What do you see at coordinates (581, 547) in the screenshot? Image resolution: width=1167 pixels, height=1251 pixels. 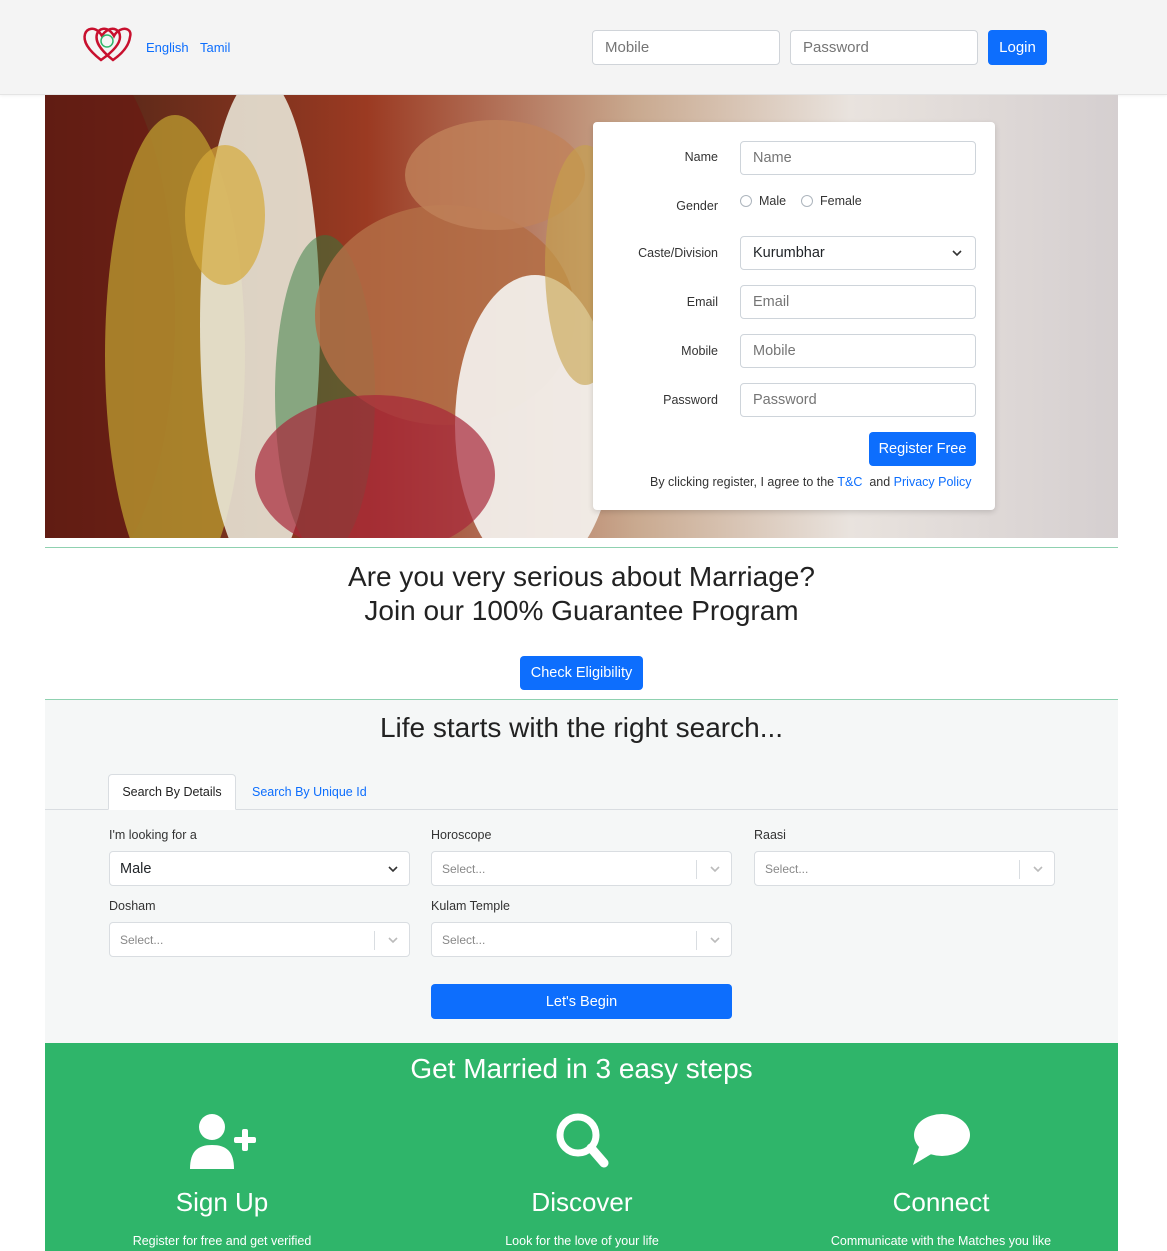 I see `divider` at bounding box center [581, 547].